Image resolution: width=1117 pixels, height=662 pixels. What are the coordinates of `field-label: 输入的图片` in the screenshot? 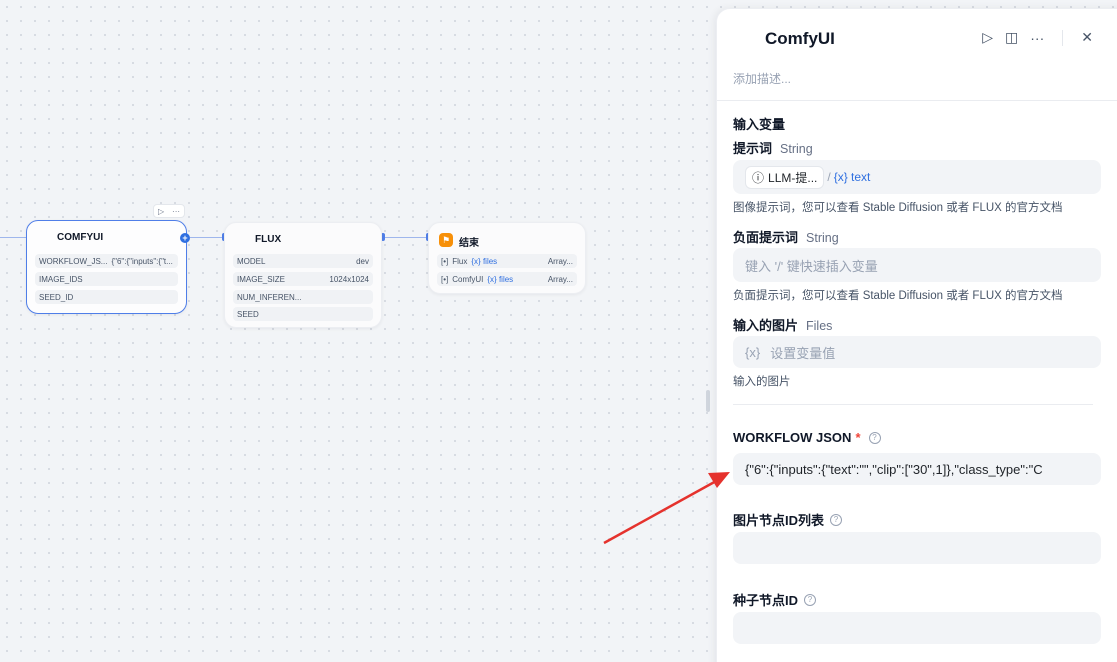 It's located at (766, 325).